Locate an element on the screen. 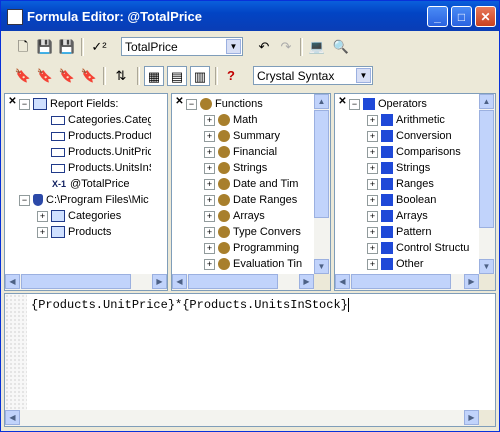 This screenshot has height=432, width=500. new-icon: 🗋 is located at coordinates (23, 47).